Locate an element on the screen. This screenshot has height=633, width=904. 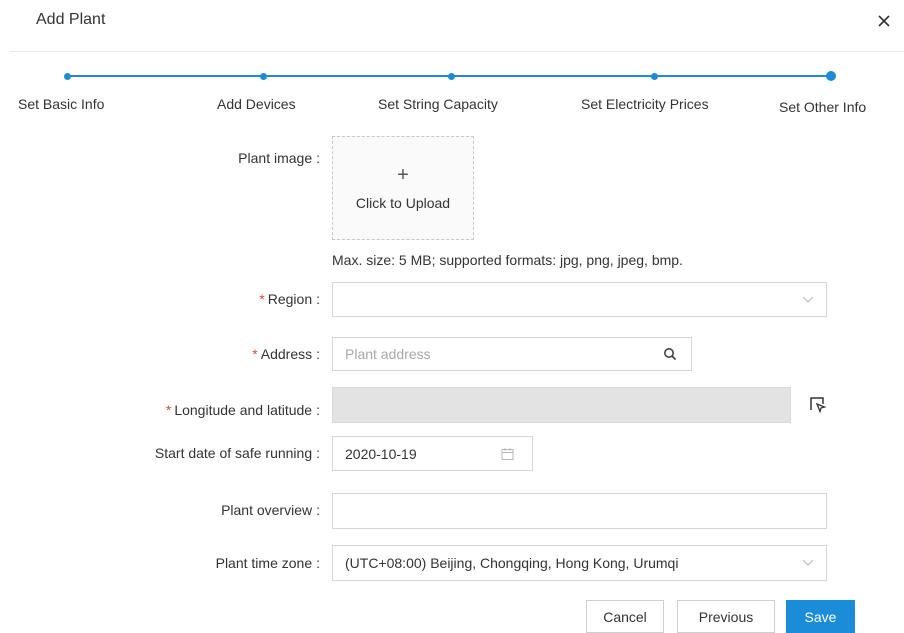
search-icon is located at coordinates (670, 354).